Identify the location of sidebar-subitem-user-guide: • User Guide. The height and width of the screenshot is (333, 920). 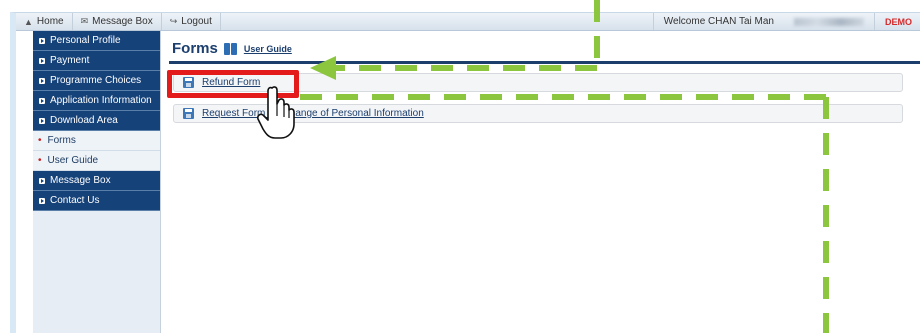
(96, 161).